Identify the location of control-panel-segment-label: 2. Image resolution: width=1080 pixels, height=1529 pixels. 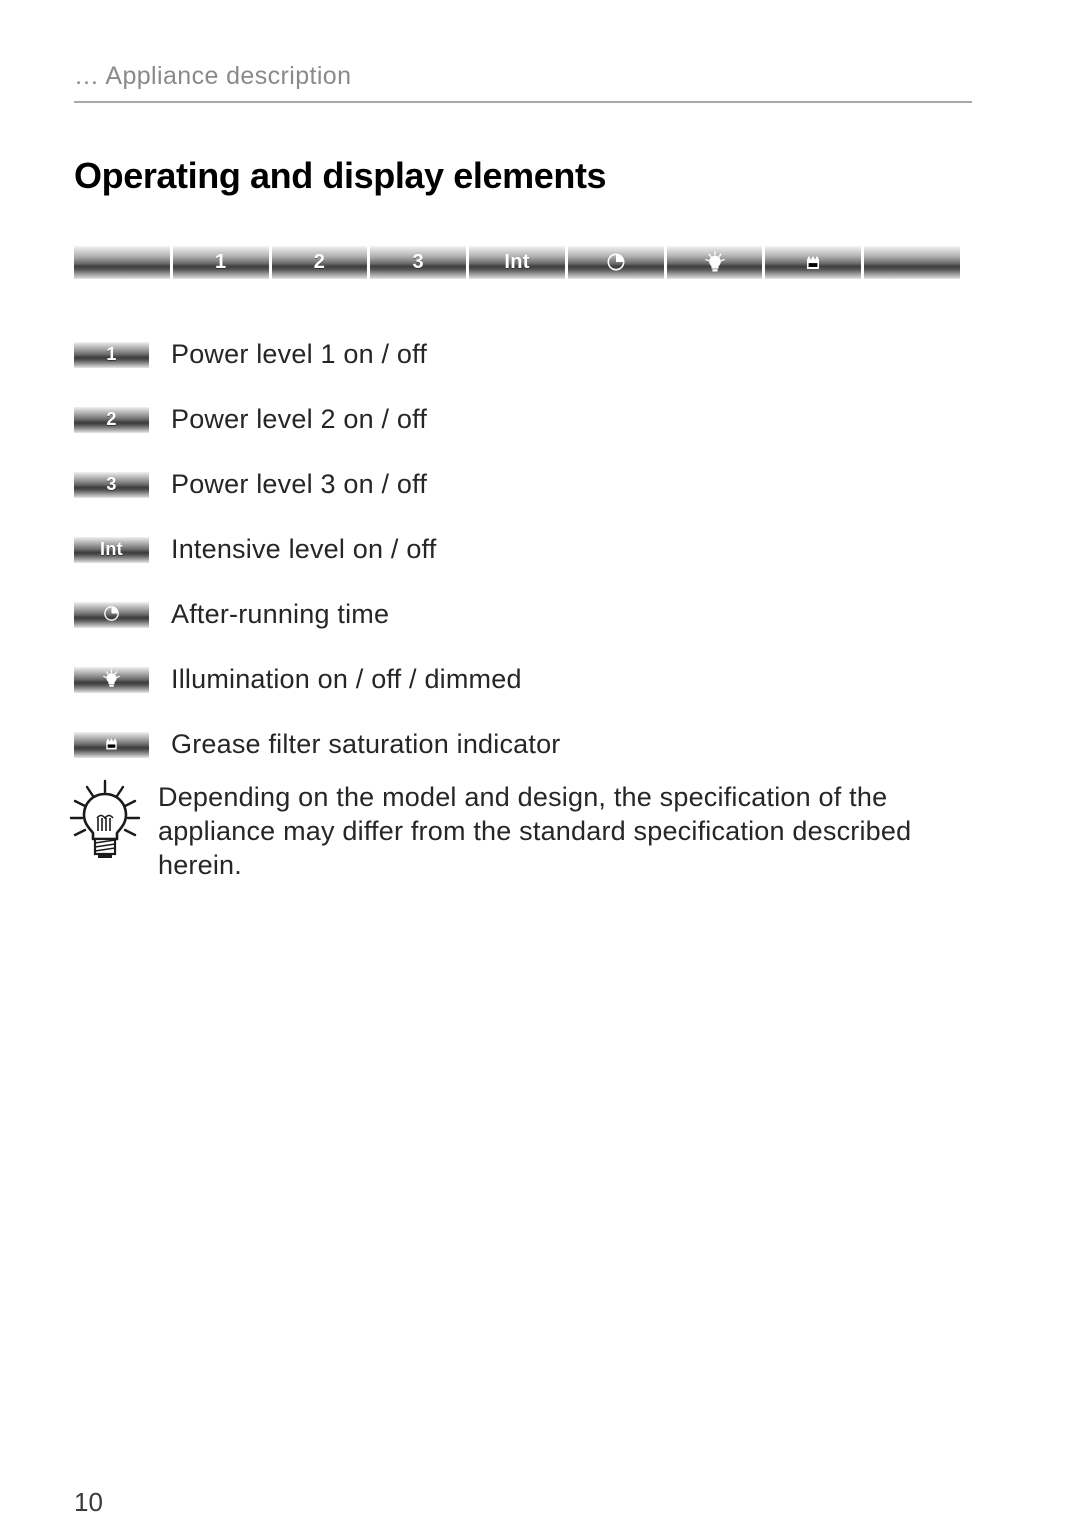
(319, 261).